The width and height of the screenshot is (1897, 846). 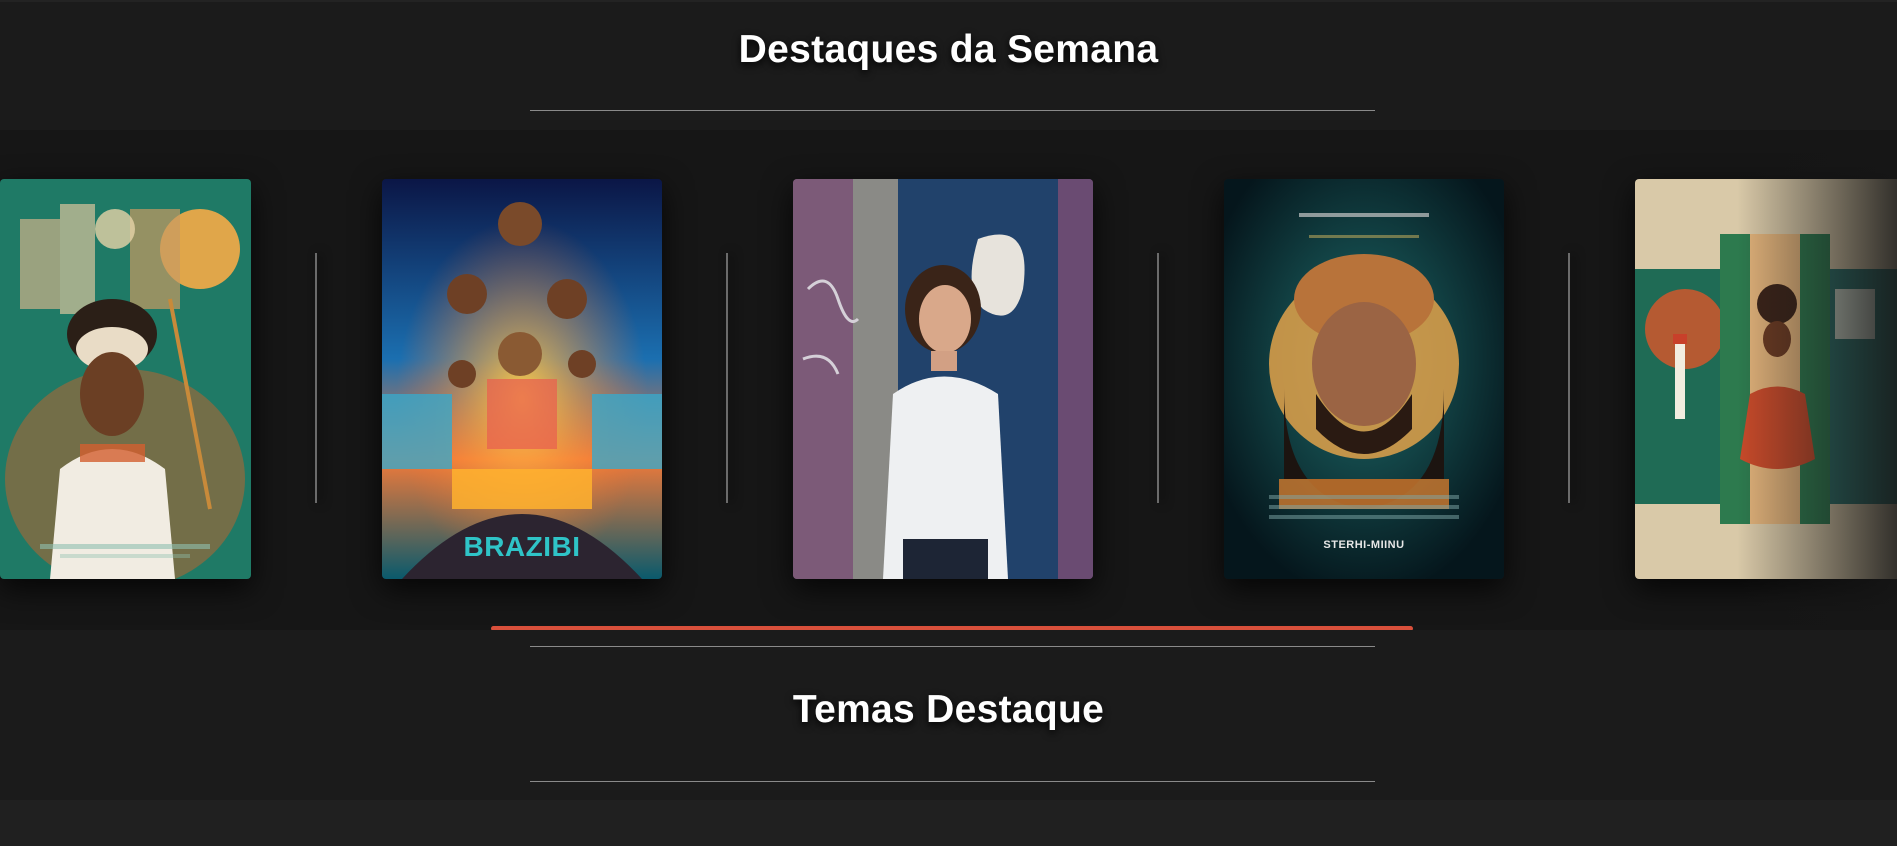 What do you see at coordinates (522, 546) in the screenshot?
I see `poster-brazibi-title: BRAZIBI` at bounding box center [522, 546].